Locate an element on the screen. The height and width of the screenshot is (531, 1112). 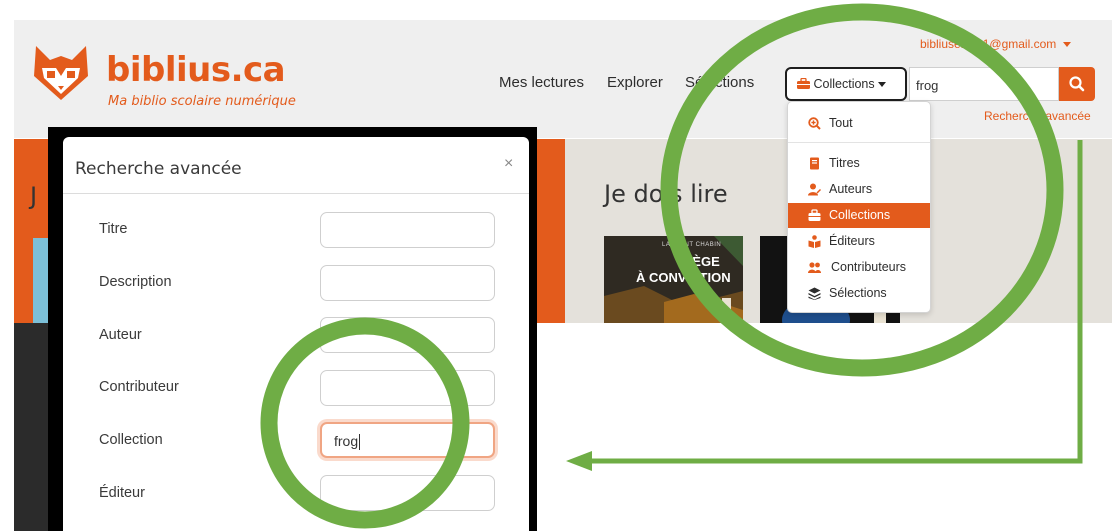
user-menu: bibliuseleve1@gmail.com is located at coordinates (995, 44).